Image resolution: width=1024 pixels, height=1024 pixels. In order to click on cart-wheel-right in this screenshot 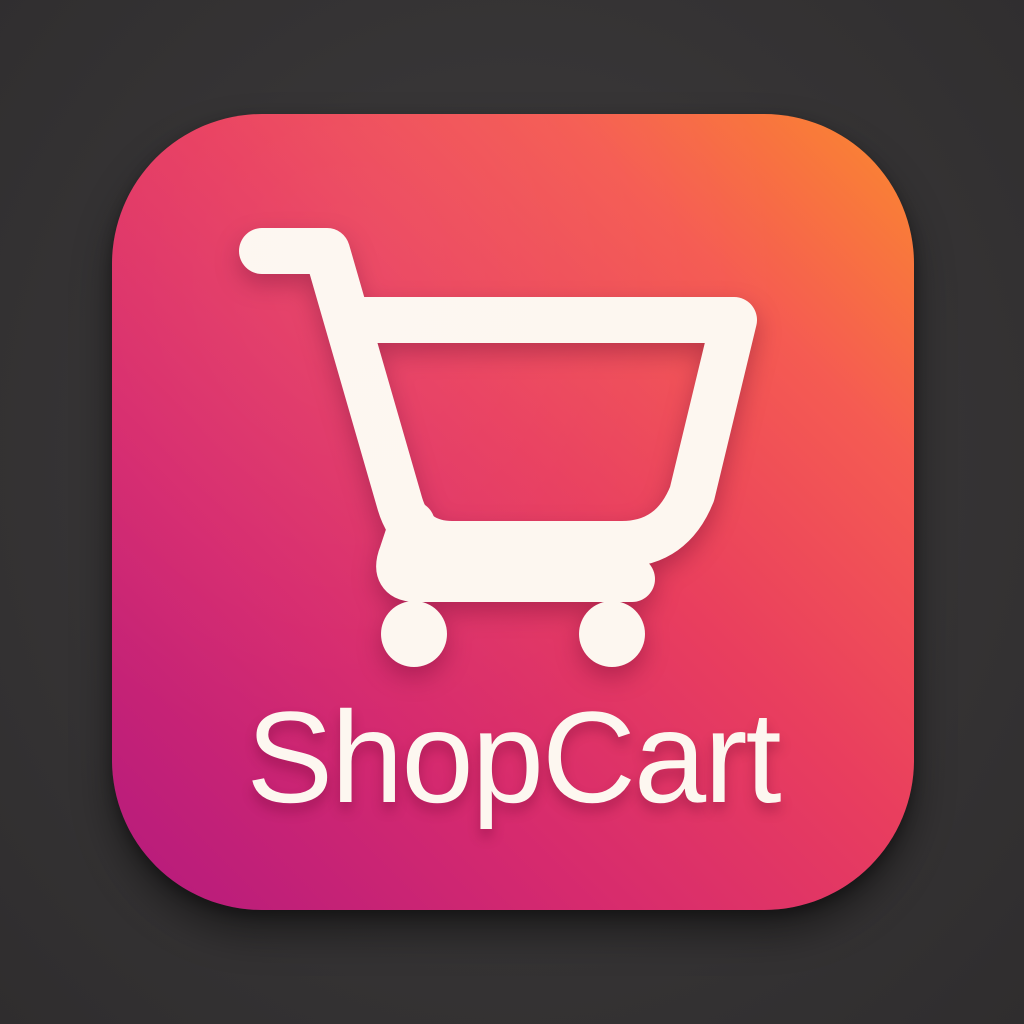, I will do `click(612, 634)`.